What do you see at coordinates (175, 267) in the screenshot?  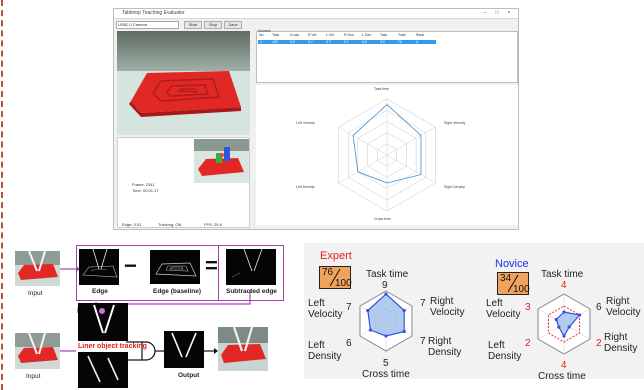 I see `edge-baseline-image` at bounding box center [175, 267].